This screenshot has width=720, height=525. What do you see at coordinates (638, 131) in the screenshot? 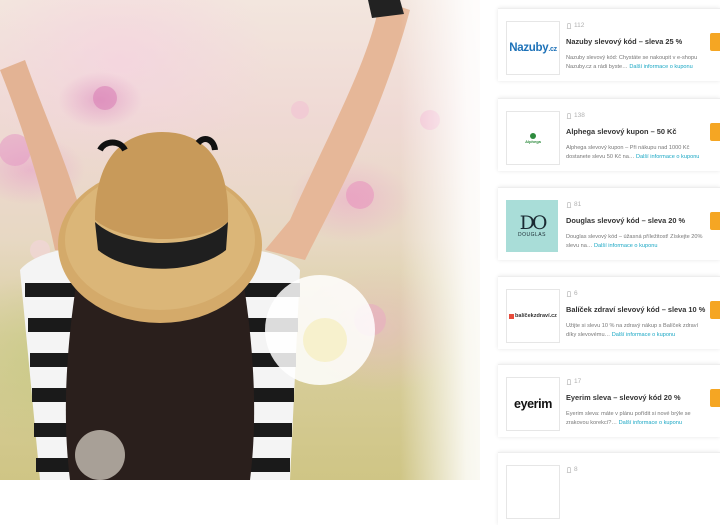
I see `coupon-title: Alphega slevový kupon – 50 Kč` at bounding box center [638, 131].